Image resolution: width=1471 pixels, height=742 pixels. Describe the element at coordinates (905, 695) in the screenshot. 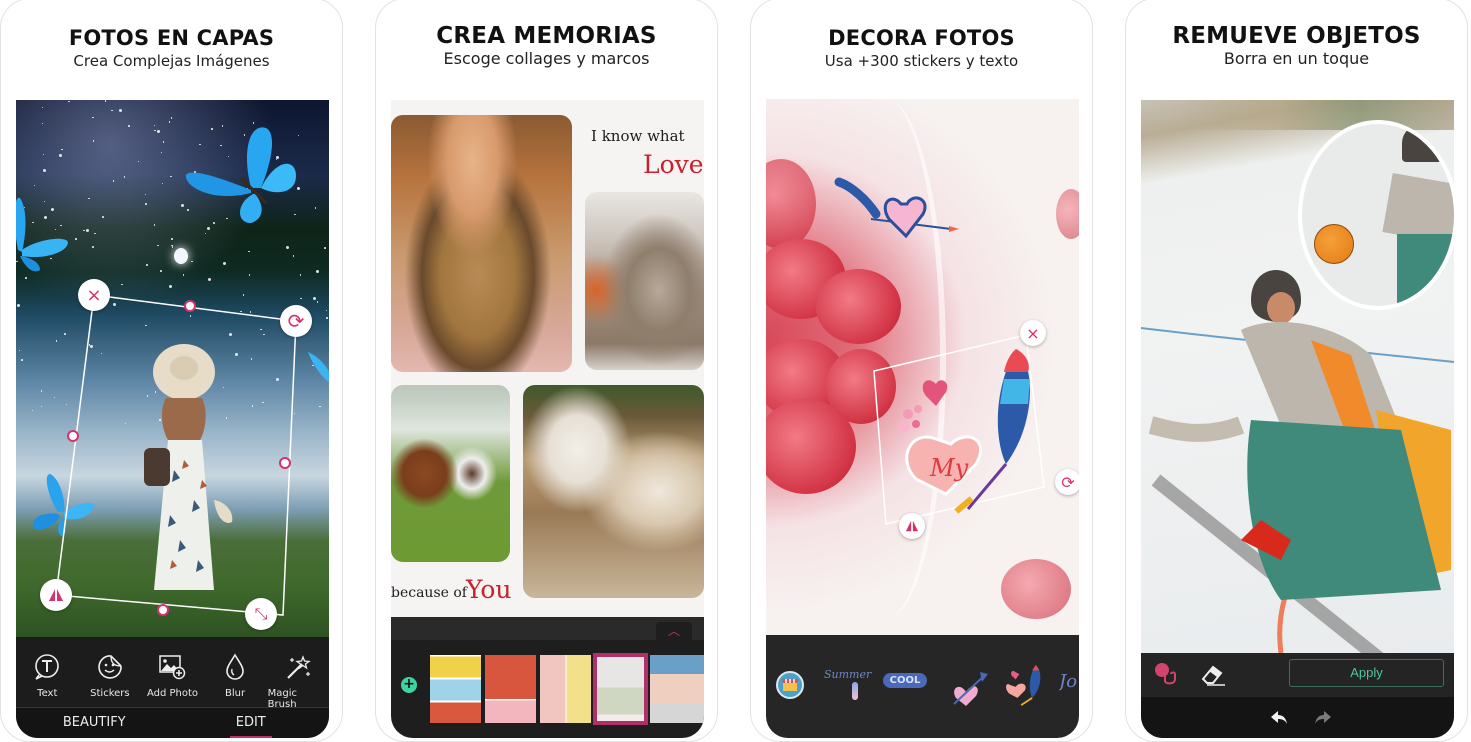

I see `cool-sticker: COOL` at that location.